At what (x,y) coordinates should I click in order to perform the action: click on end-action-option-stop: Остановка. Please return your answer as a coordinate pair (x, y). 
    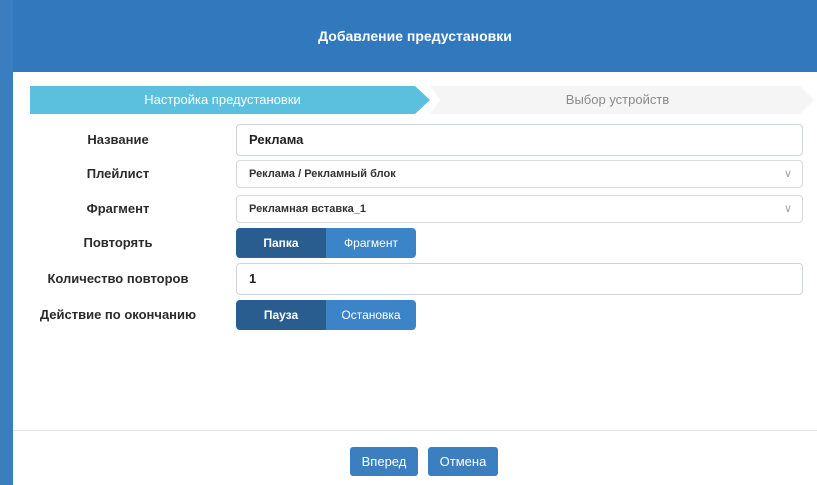
    Looking at the image, I should click on (371, 315).